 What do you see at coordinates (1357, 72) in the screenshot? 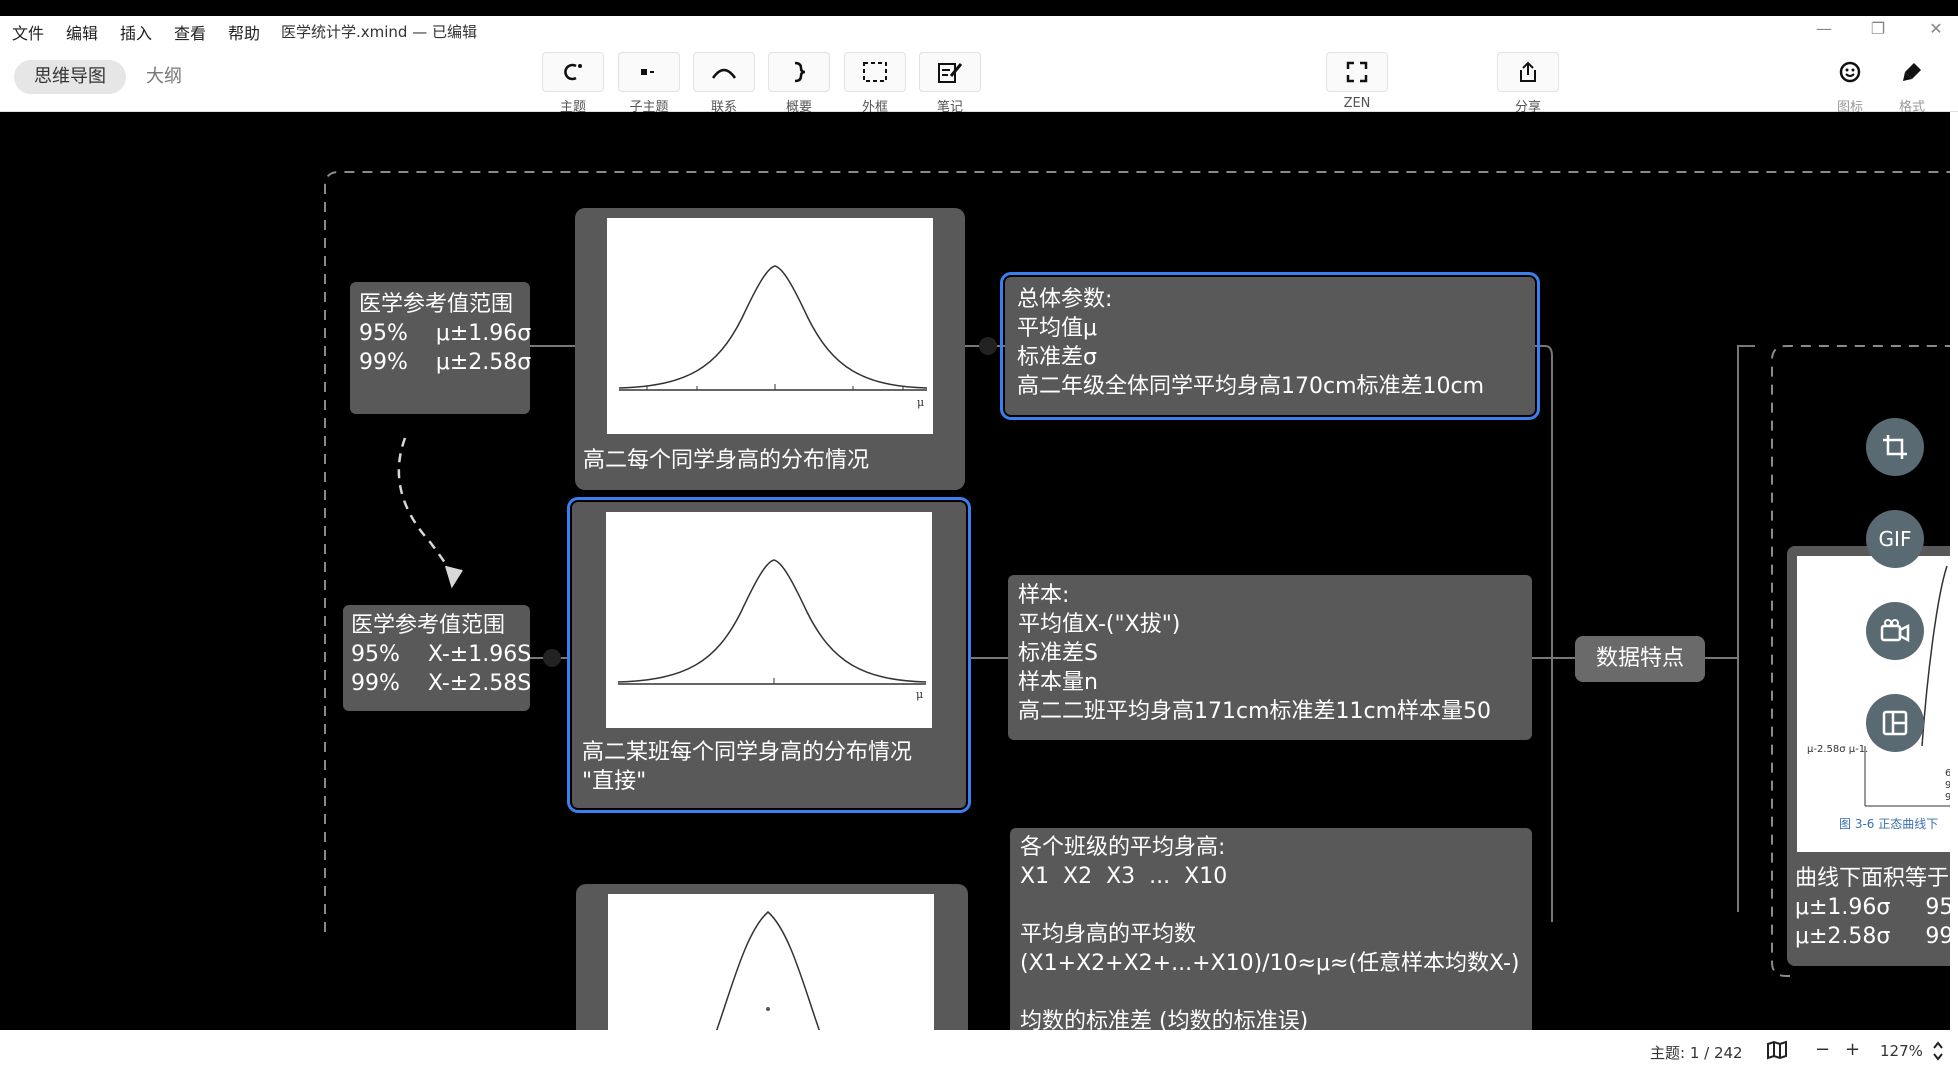
I see `zen-fullscreen-icon` at bounding box center [1357, 72].